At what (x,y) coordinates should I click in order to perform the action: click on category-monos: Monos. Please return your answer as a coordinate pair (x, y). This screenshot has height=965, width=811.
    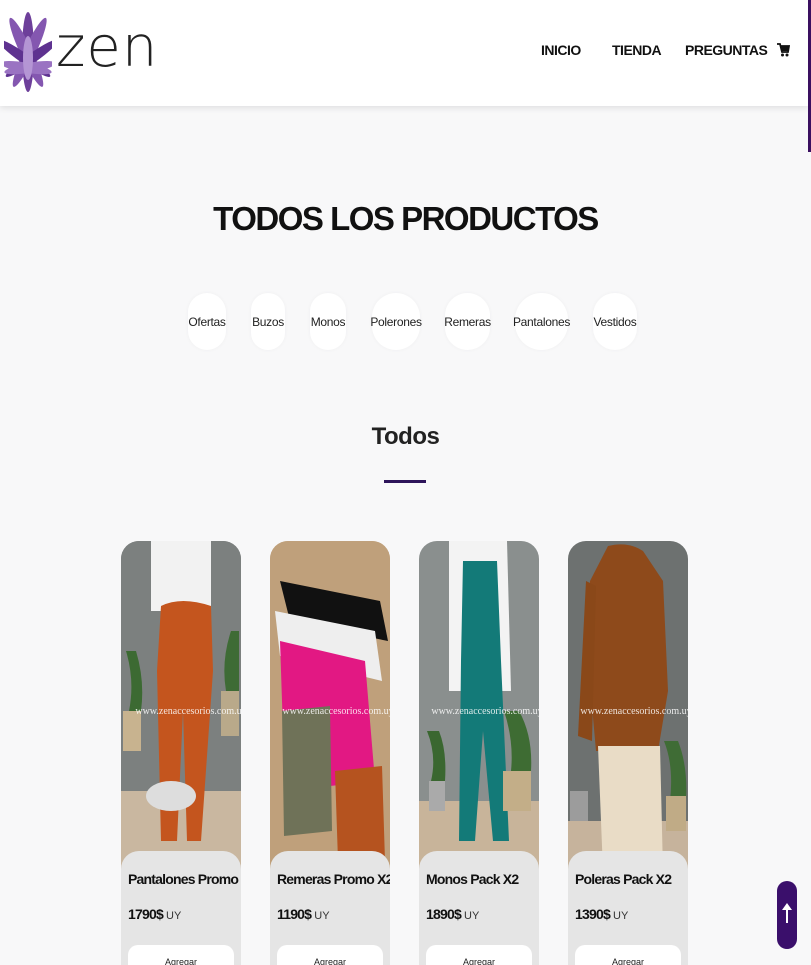
    Looking at the image, I should click on (328, 321).